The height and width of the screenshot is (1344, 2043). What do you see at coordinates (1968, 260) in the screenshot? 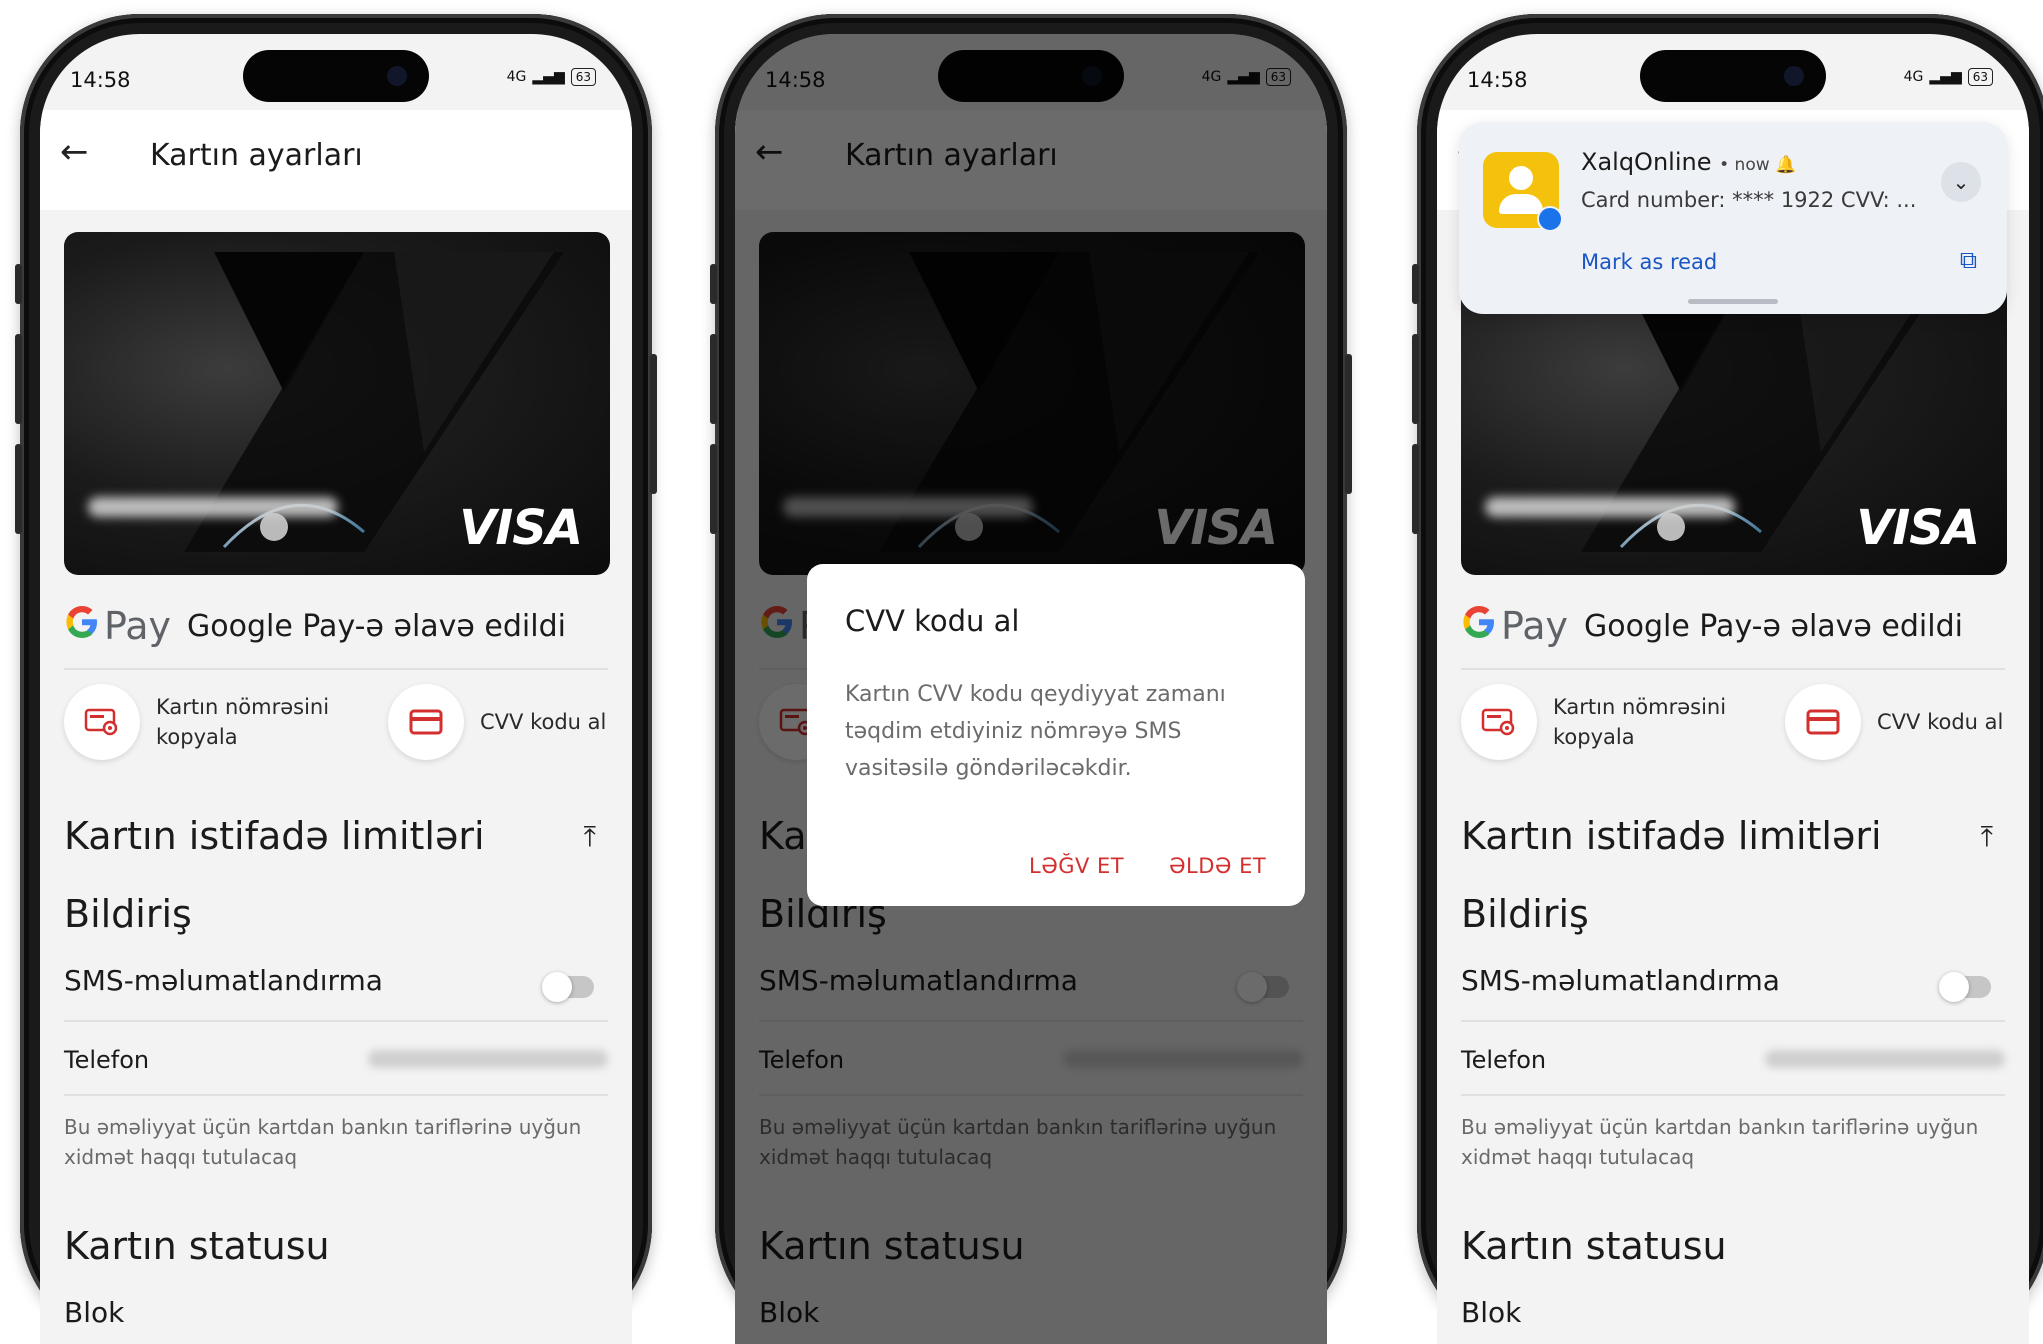
I see `open-bubble-icon: ⧉` at bounding box center [1968, 260].